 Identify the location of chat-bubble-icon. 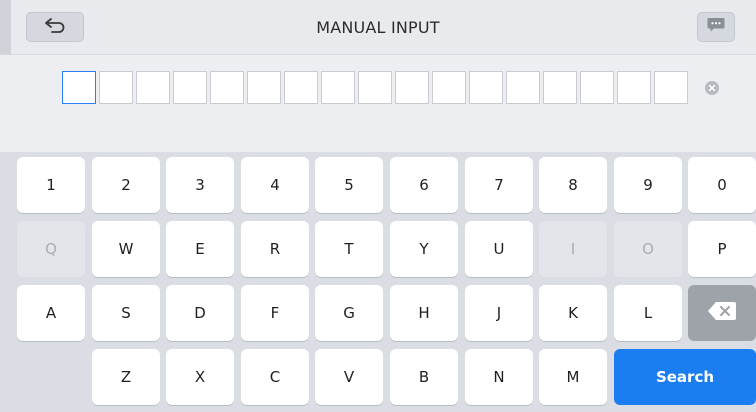
(716, 27).